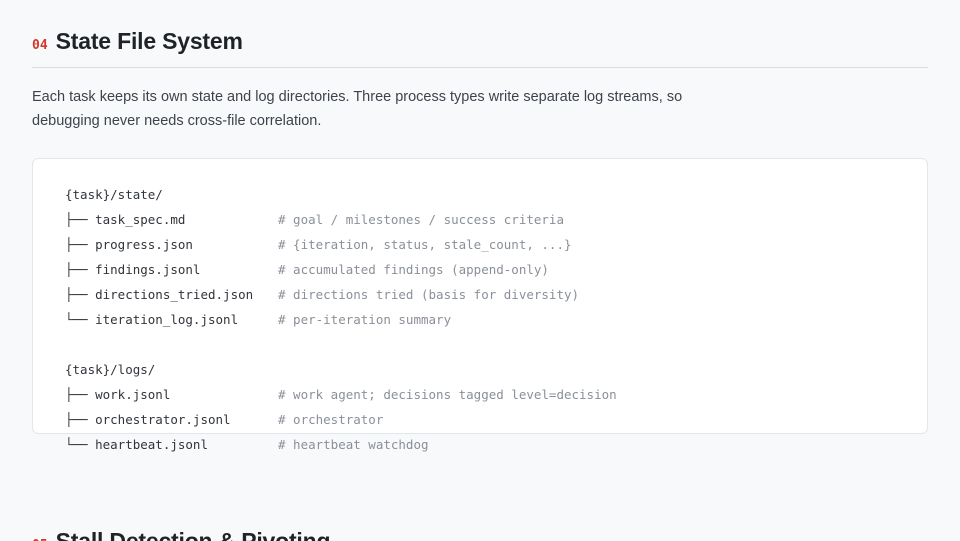 The width and height of the screenshot is (960, 541). What do you see at coordinates (480, 344) in the screenshot?
I see `tree-blank-line` at bounding box center [480, 344].